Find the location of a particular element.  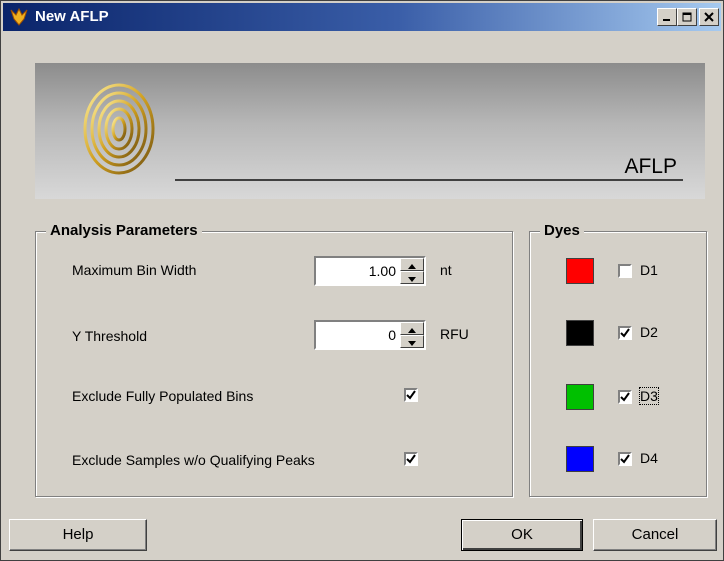

dye-d4-checkbox is located at coordinates (625, 459).